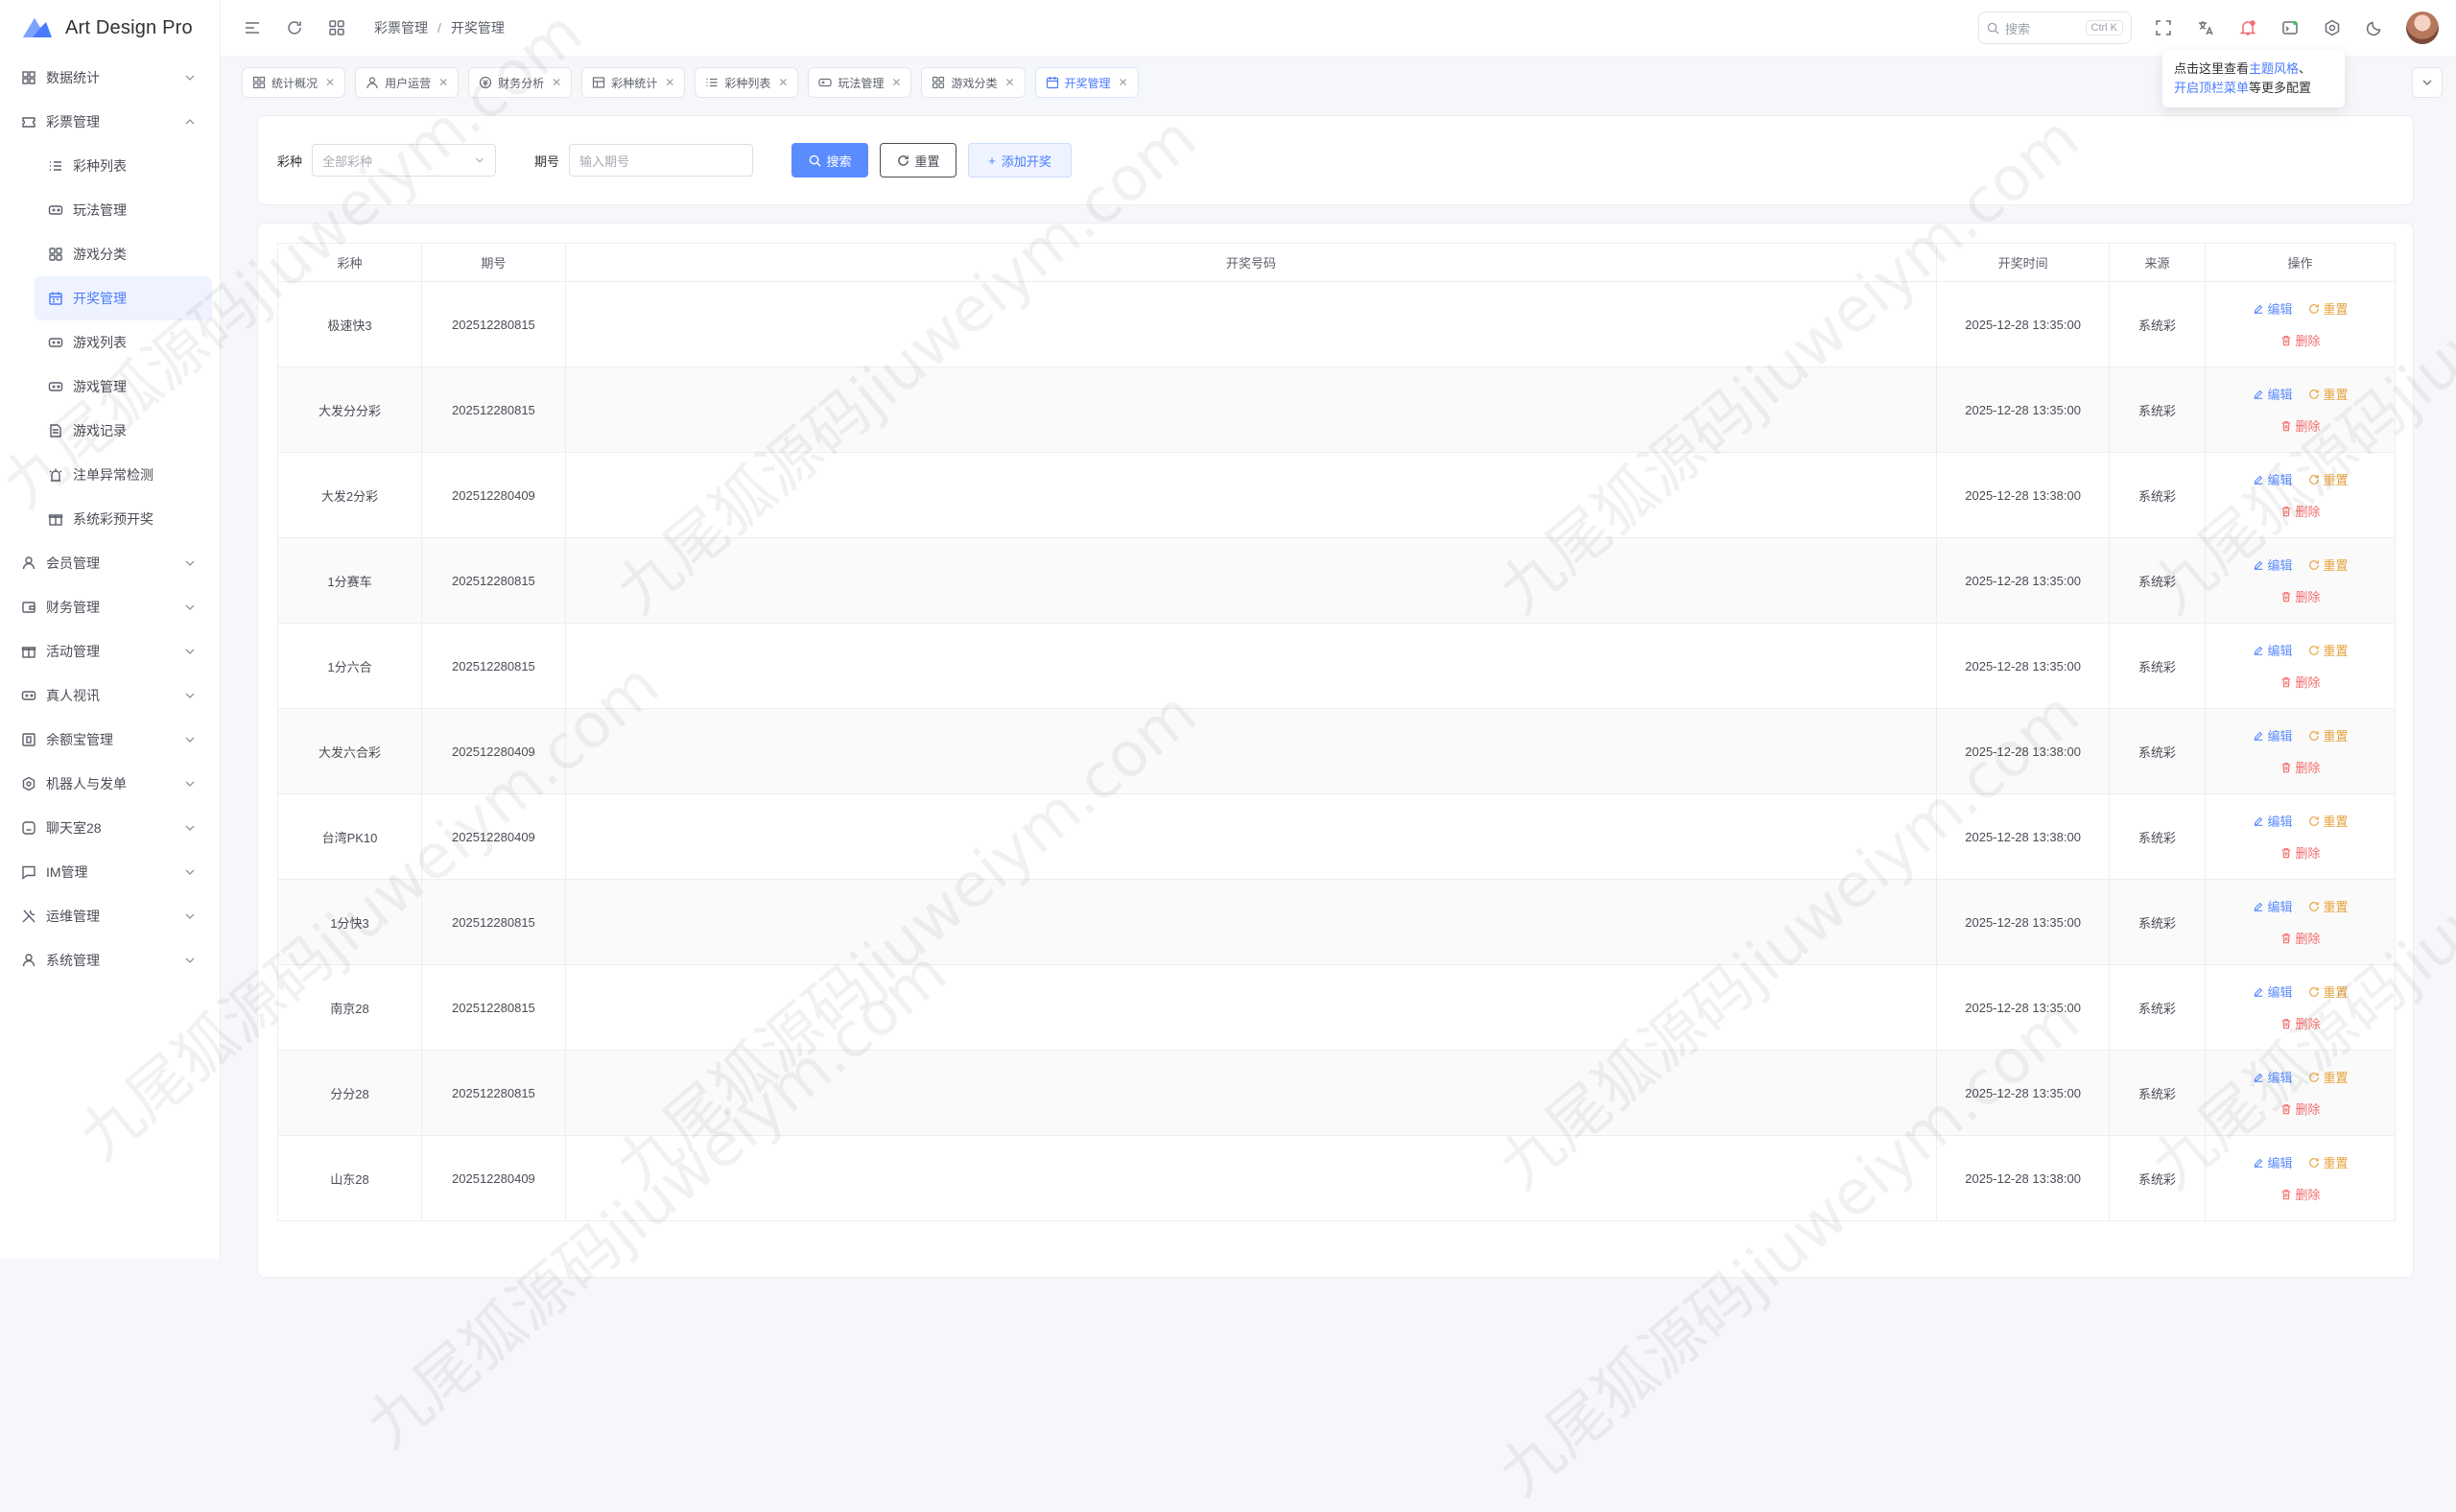  I want to click on trash-icon, so click(2285, 938).